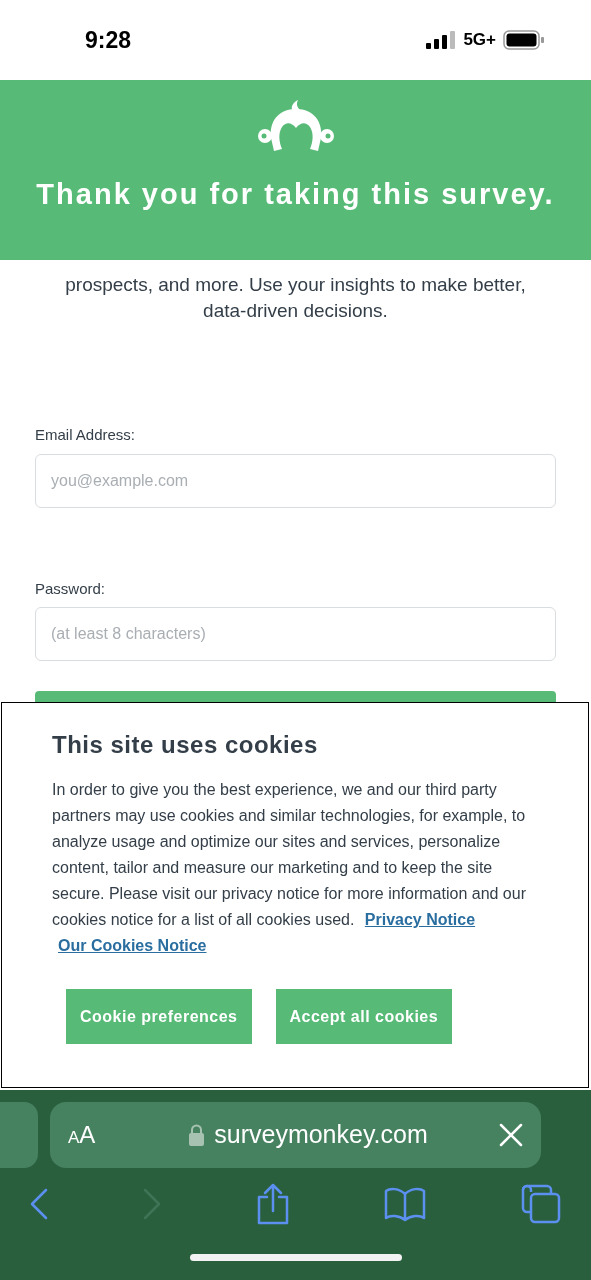  I want to click on banner-title: Thank you for taking this survey., so click(295, 194).